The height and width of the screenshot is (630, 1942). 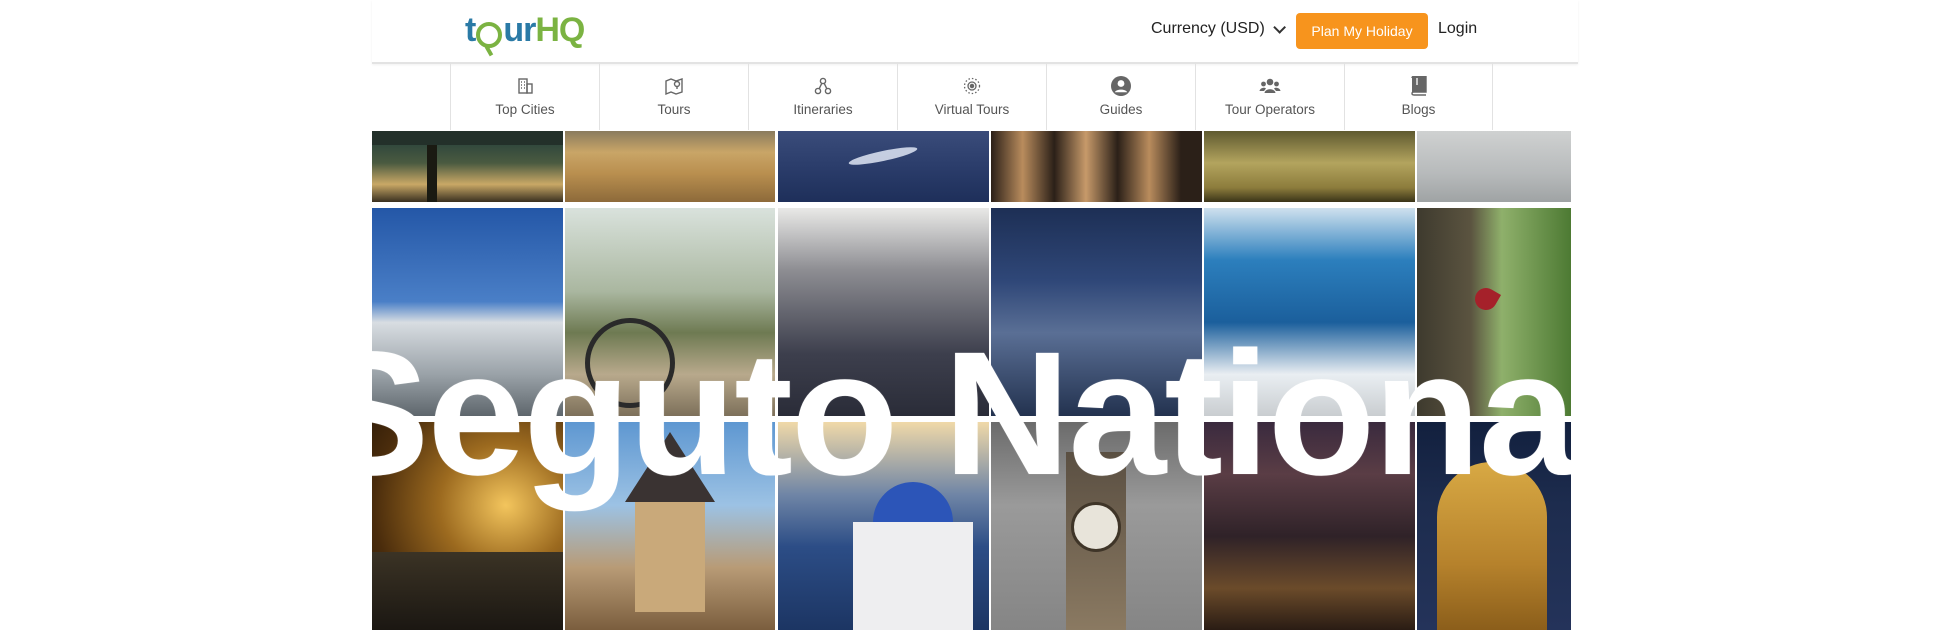 What do you see at coordinates (823, 109) in the screenshot?
I see `nav-label: Itineraries` at bounding box center [823, 109].